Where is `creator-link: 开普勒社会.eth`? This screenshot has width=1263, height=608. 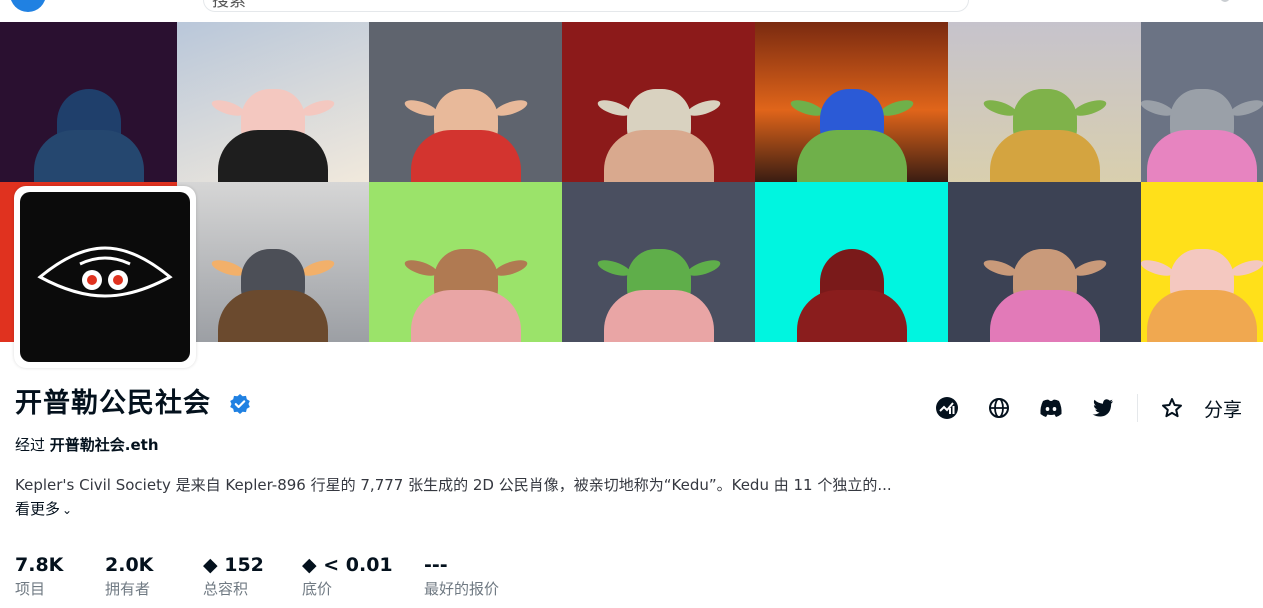 creator-link: 开普勒社会.eth is located at coordinates (104, 445).